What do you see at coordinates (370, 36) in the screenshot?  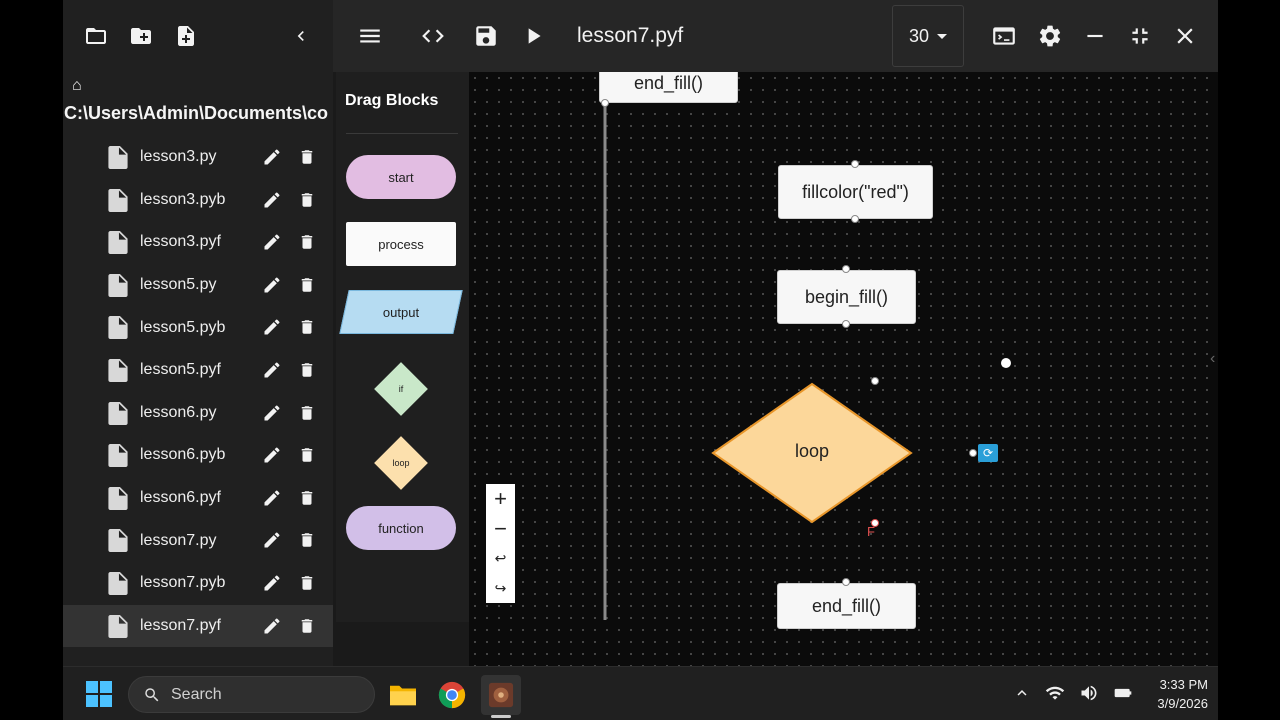 I see `menu-icon` at bounding box center [370, 36].